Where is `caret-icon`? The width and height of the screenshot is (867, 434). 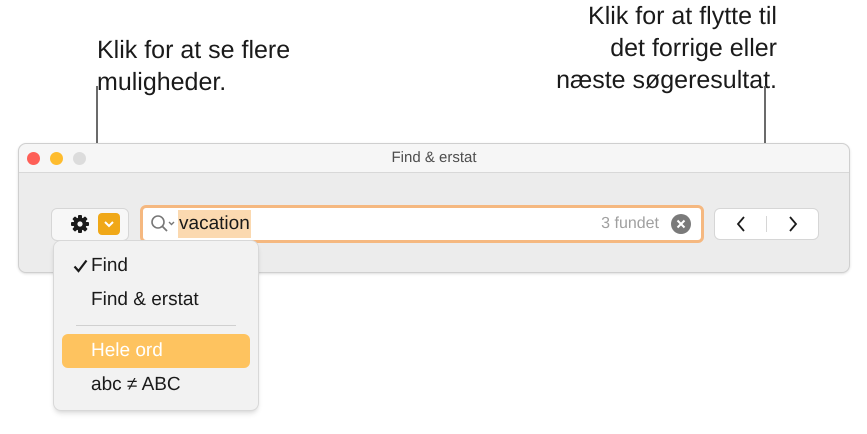 caret-icon is located at coordinates (109, 224).